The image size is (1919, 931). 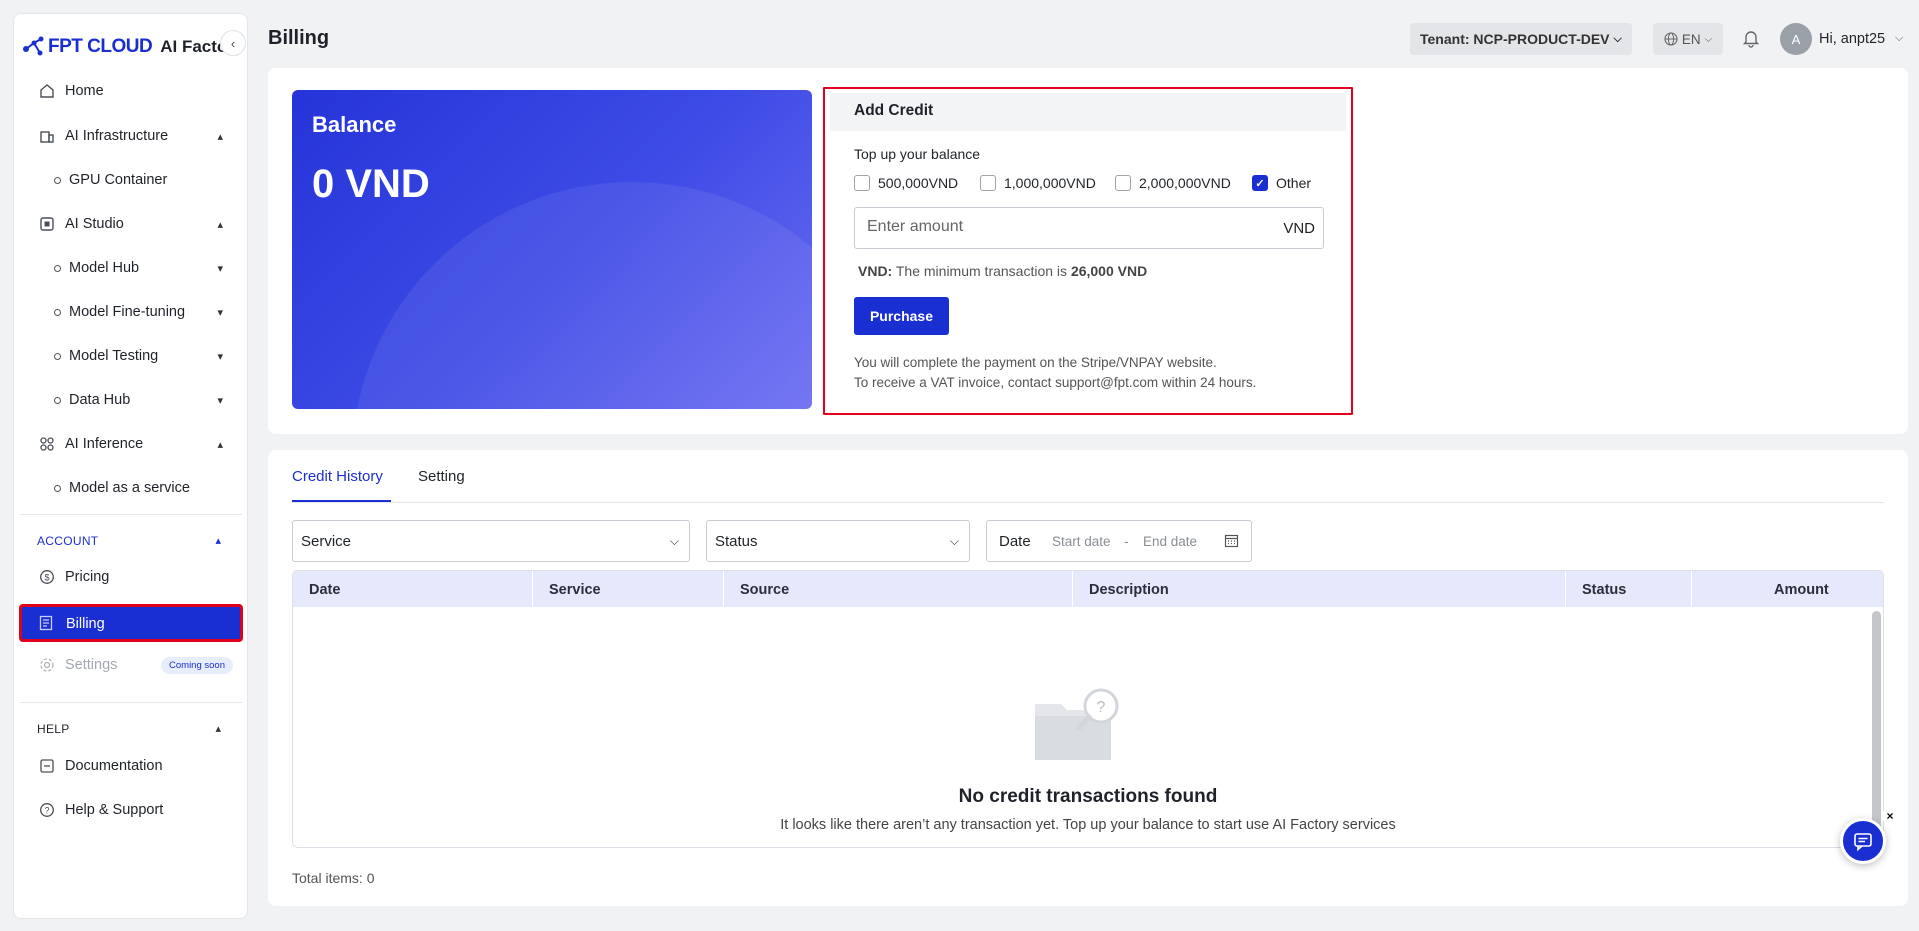 I want to click on sidebar-item-model-hub: Model Hub ▾, so click(x=131, y=268).